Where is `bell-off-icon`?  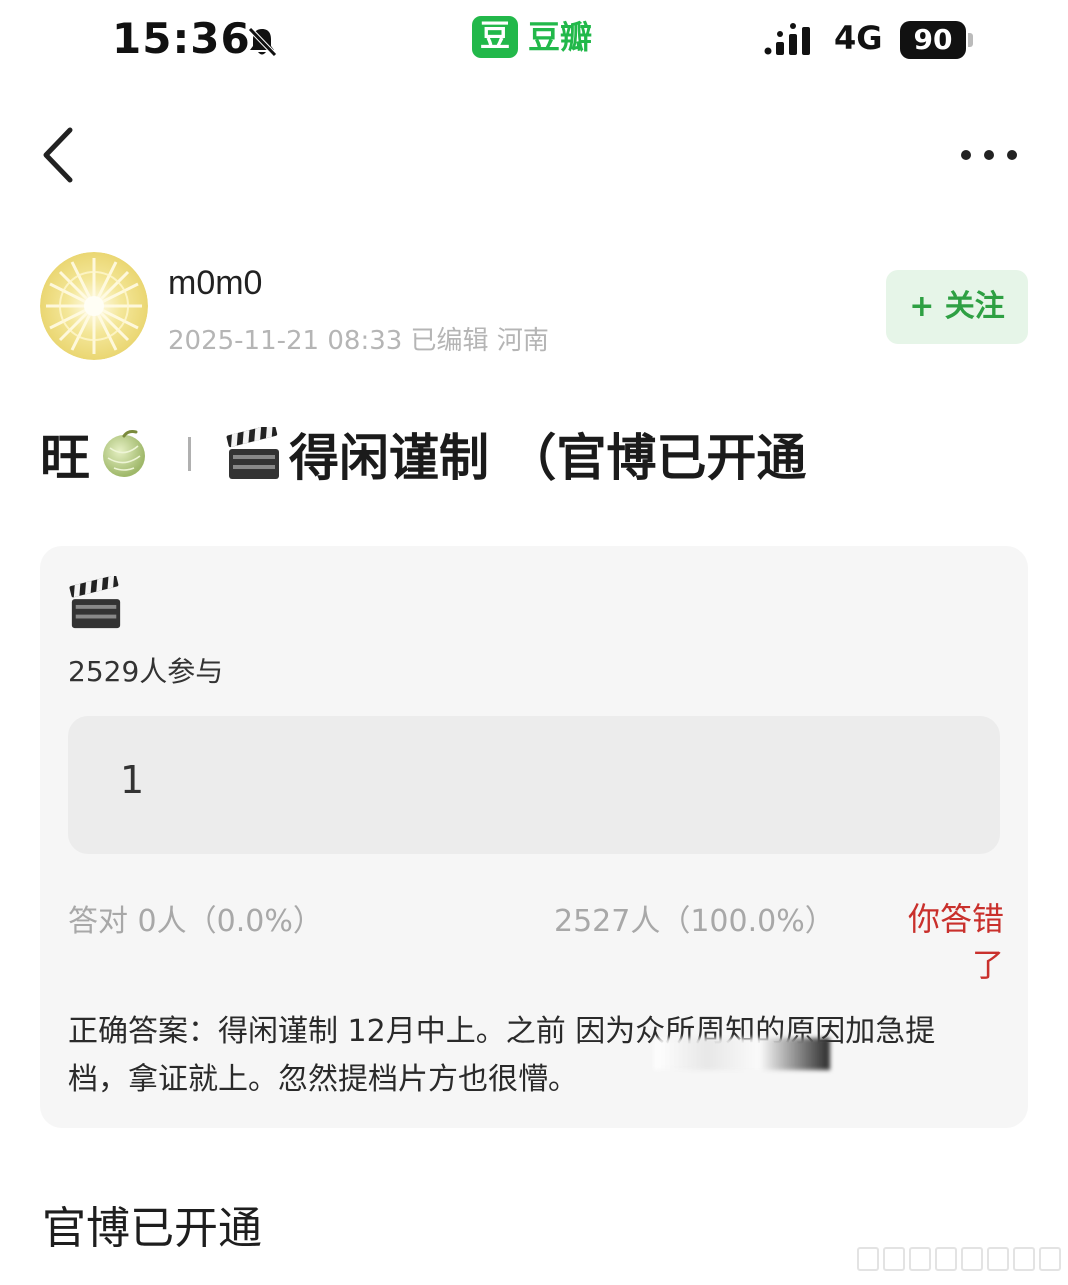 bell-off-icon is located at coordinates (262, 42).